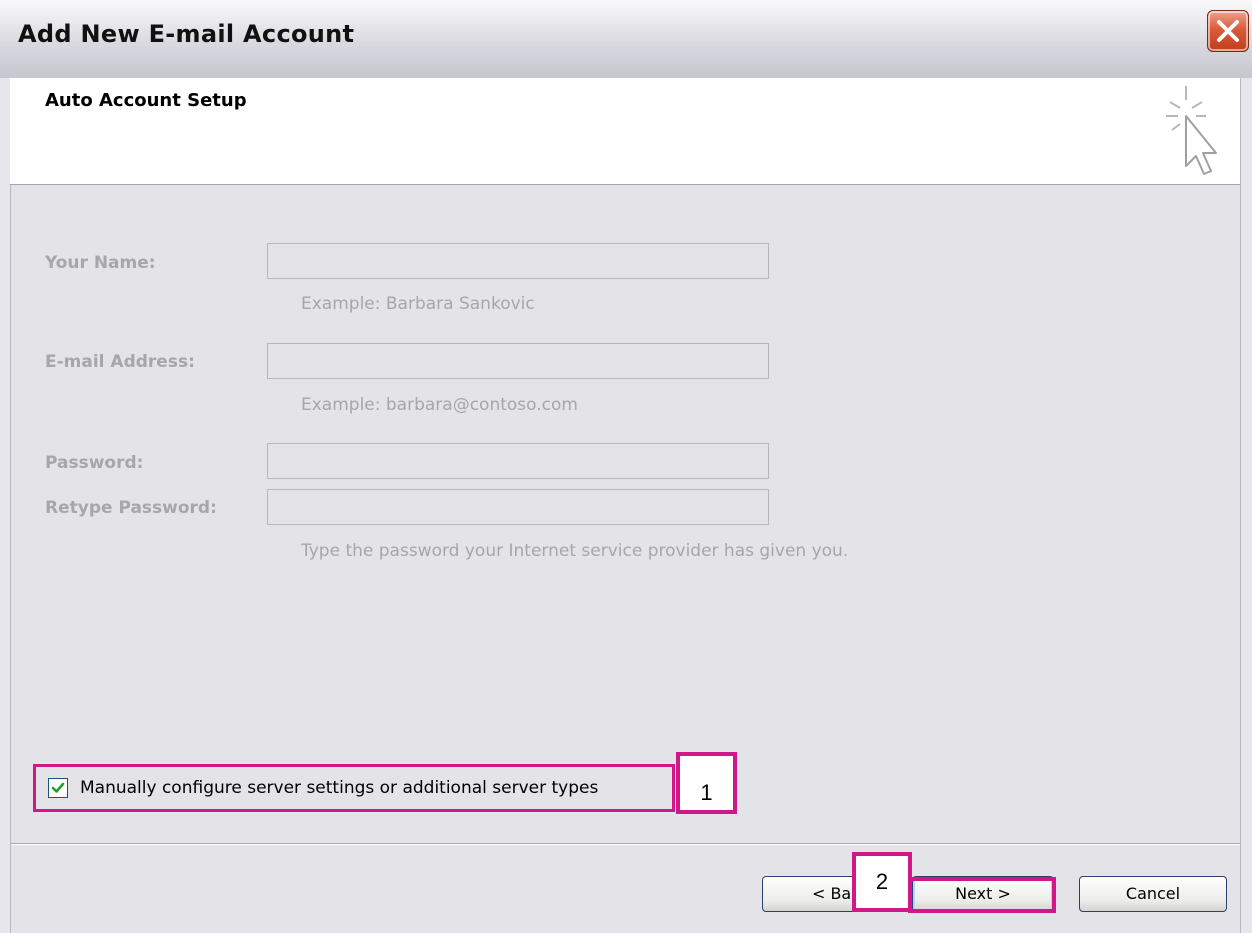  I want to click on close-button, so click(1228, 31).